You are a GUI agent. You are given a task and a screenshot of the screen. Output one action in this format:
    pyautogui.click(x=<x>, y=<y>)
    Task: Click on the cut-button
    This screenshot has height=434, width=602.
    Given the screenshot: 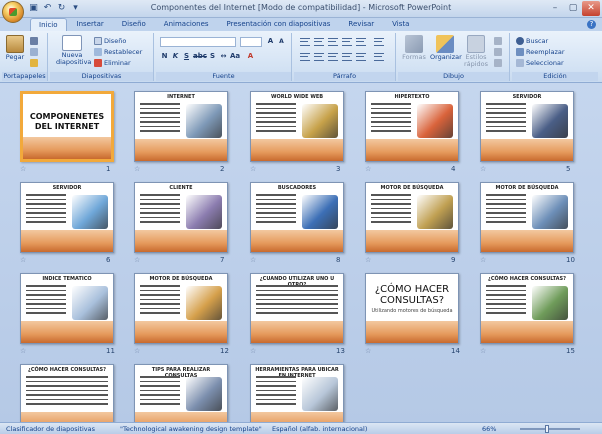 What is the action you would take?
    pyautogui.click(x=34, y=41)
    